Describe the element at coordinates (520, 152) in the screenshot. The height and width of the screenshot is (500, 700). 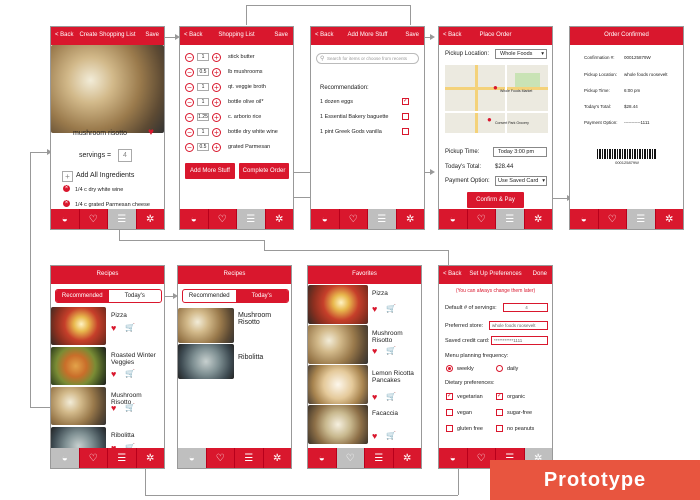
I see `pickup-time-select: Today 3:00 pm` at that location.